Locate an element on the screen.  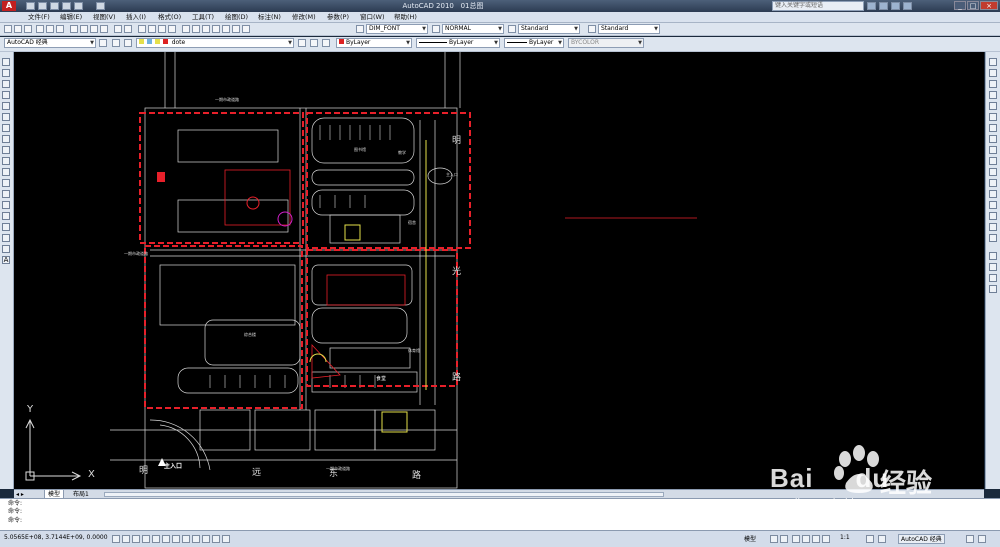
menu-view: 视图(V) is located at coordinates (104, 17).